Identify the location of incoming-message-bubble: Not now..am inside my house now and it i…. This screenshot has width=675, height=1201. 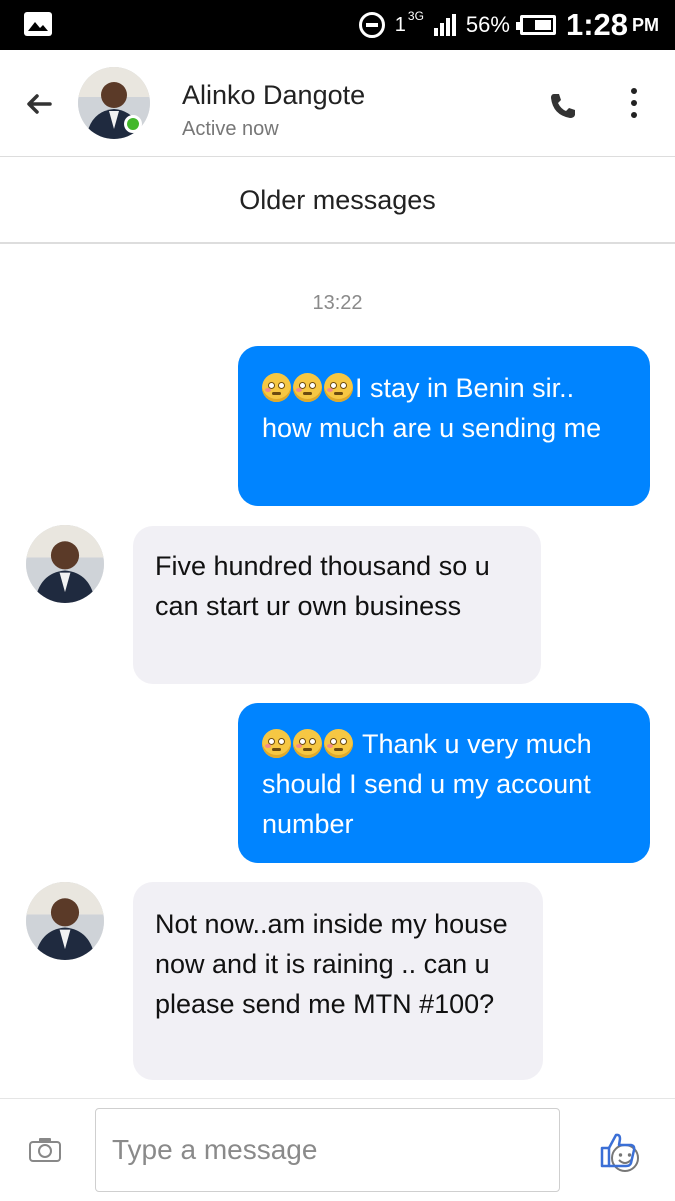
(338, 981).